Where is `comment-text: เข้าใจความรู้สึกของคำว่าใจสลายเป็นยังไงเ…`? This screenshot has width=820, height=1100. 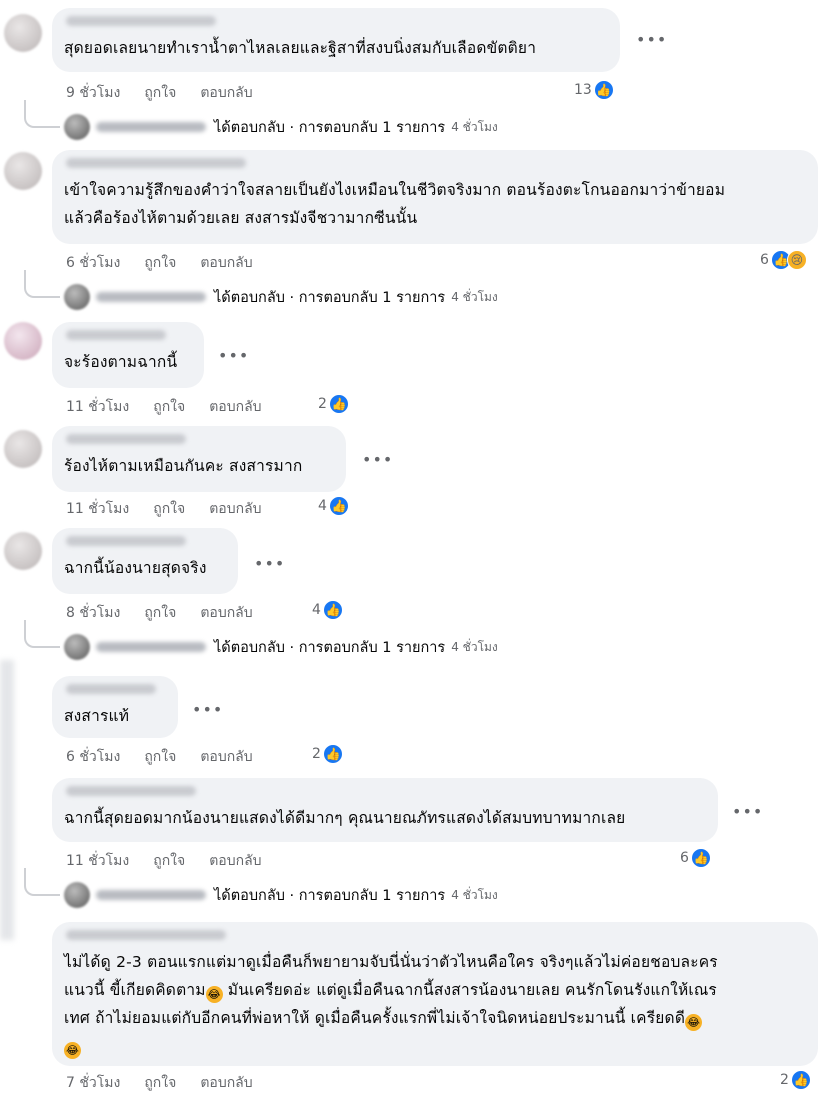 comment-text: เข้าใจความรู้สึกของคำว่าใจสลายเป็นยังไงเ… is located at coordinates (395, 204).